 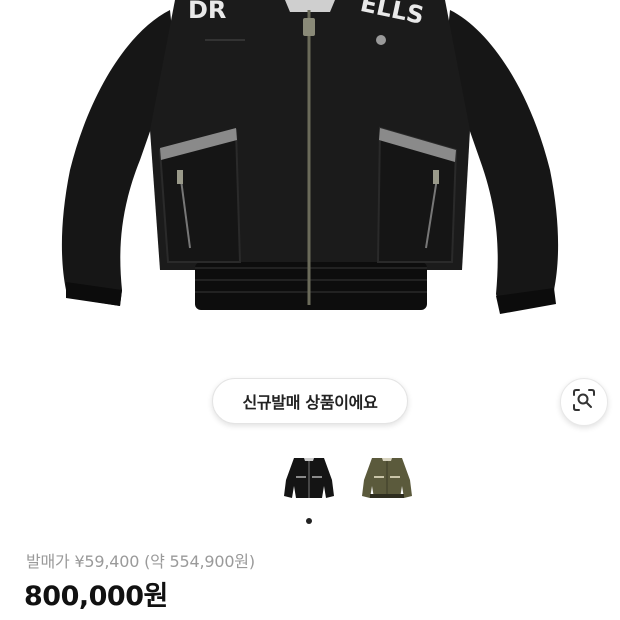 I want to click on thumbnail-black, so click(x=309, y=478).